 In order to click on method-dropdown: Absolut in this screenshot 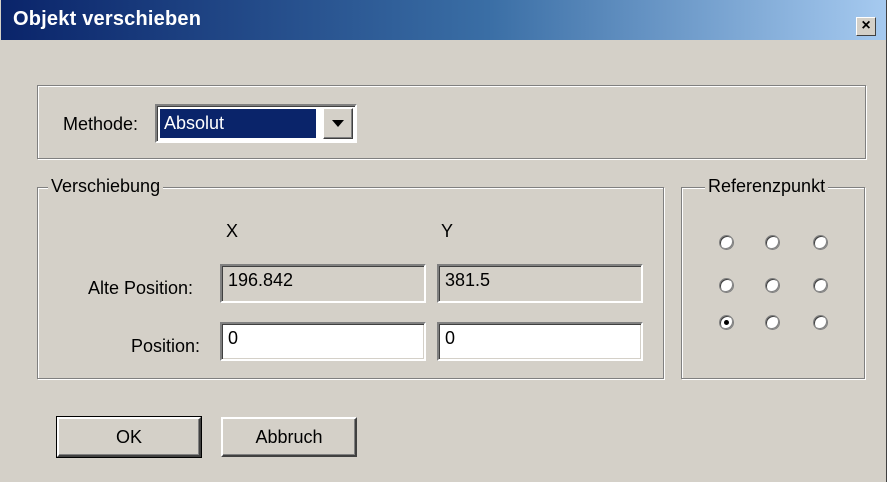, I will do `click(256, 123)`.